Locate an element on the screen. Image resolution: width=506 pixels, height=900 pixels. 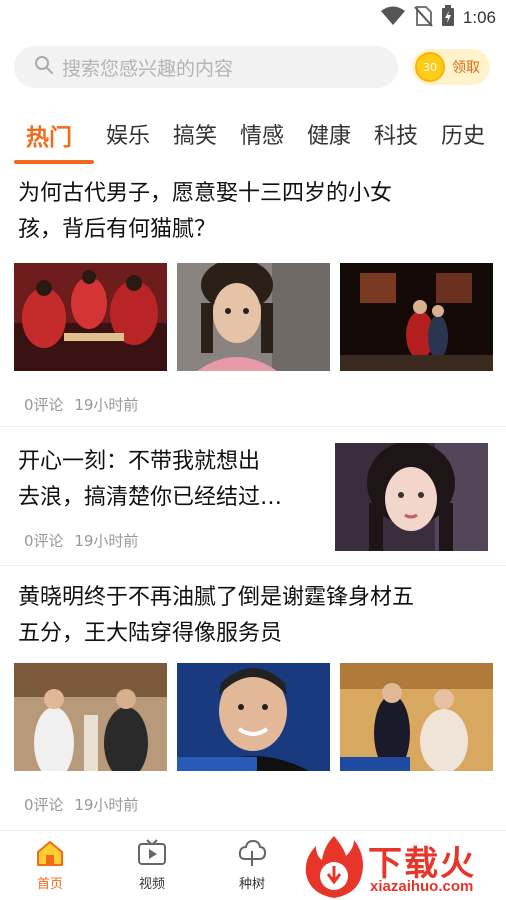
tab-funny: 搞笑 is located at coordinates (195, 134).